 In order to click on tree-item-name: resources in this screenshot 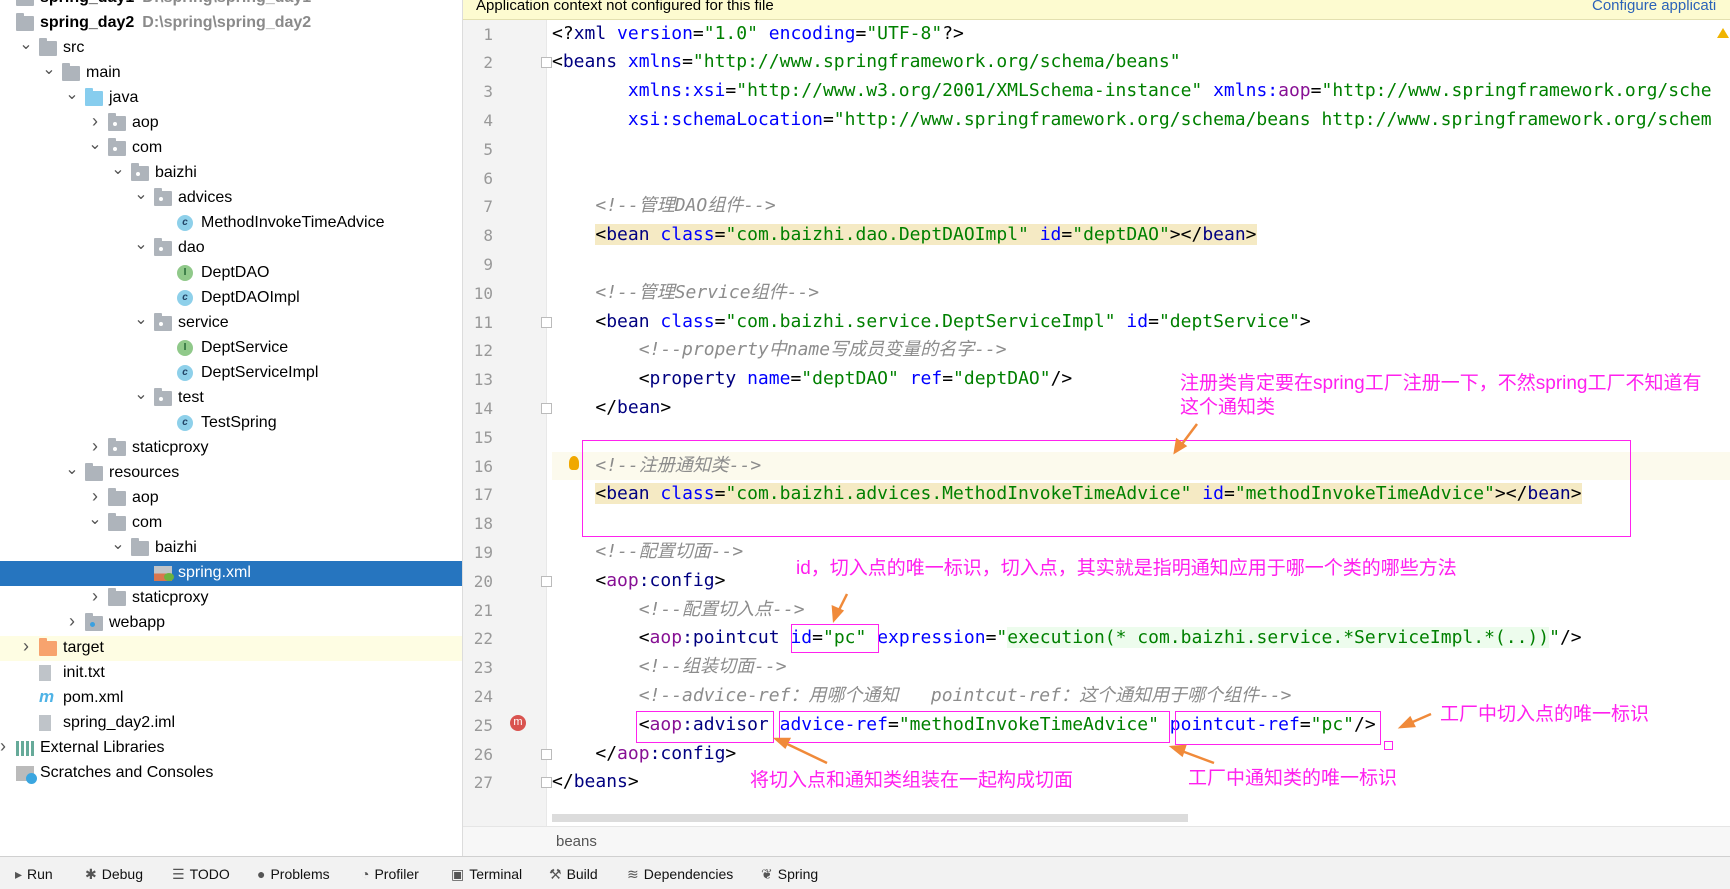, I will do `click(144, 472)`.